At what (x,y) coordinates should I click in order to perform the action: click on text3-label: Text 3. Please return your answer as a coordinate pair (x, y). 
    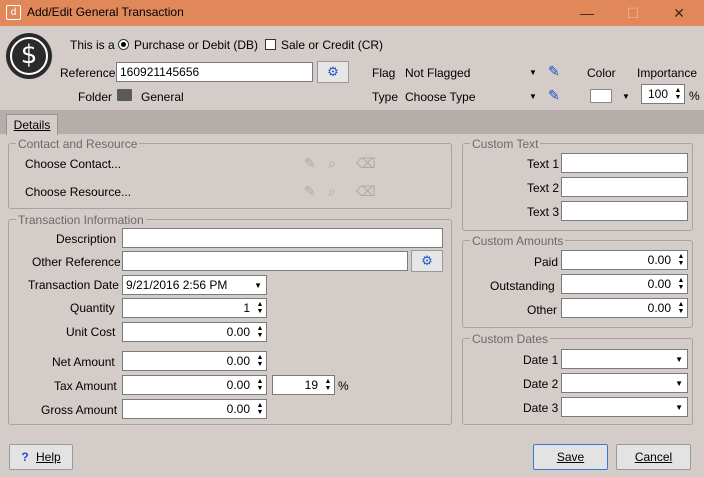
    Looking at the image, I should click on (543, 212).